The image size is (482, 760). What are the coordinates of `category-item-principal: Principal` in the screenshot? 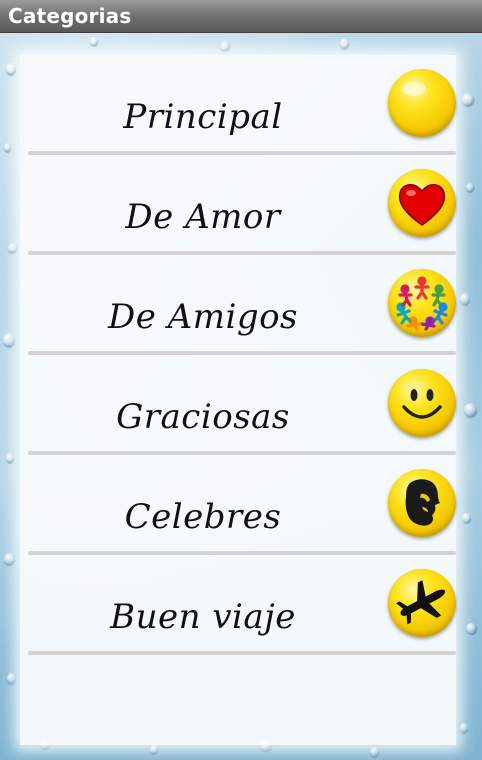 It's located at (238, 105).